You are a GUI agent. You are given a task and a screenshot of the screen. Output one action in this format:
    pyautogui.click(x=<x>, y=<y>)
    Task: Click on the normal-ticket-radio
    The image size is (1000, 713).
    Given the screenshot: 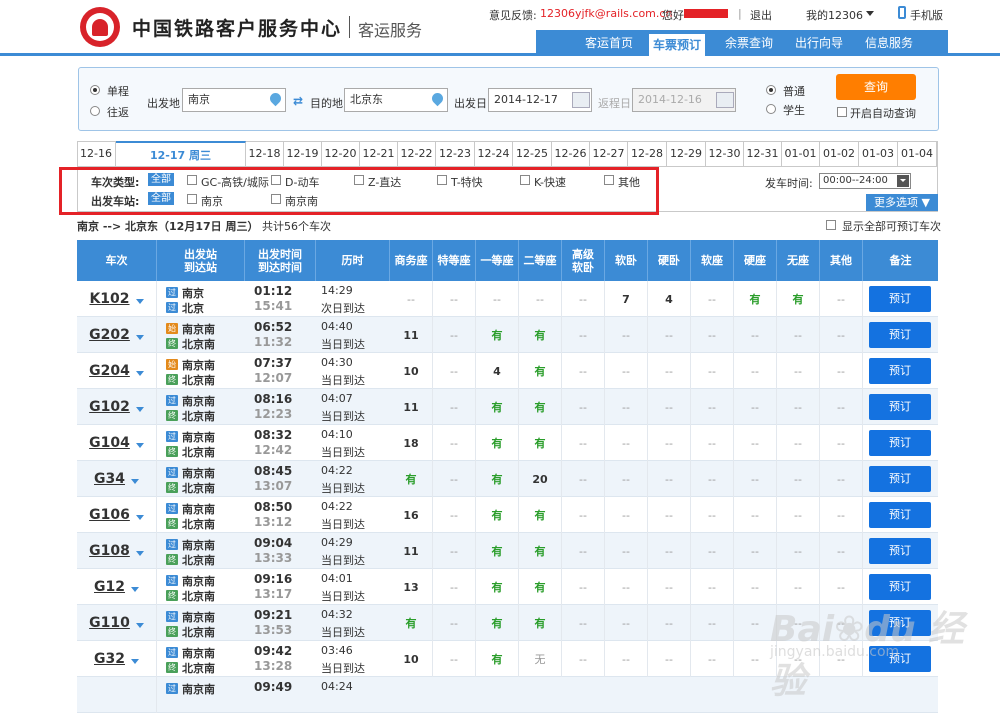 What is the action you would take?
    pyautogui.click(x=771, y=90)
    